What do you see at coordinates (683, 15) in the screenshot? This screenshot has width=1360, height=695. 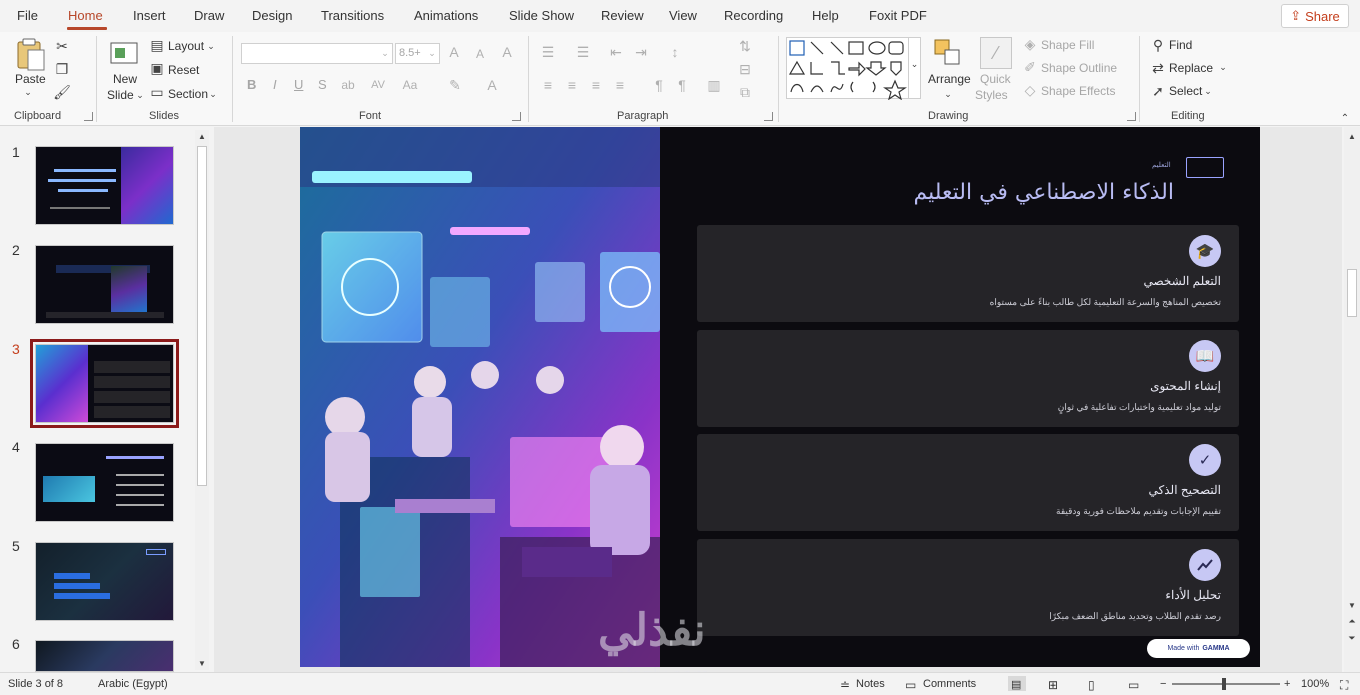 I see `tab-view: View` at bounding box center [683, 15].